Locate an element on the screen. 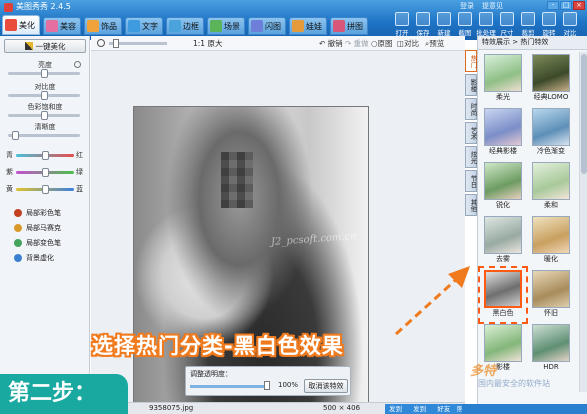 Image resolution: width=587 pixels, height=414 pixels. toolbar-button-5: 尺寸 is located at coordinates (507, 24).